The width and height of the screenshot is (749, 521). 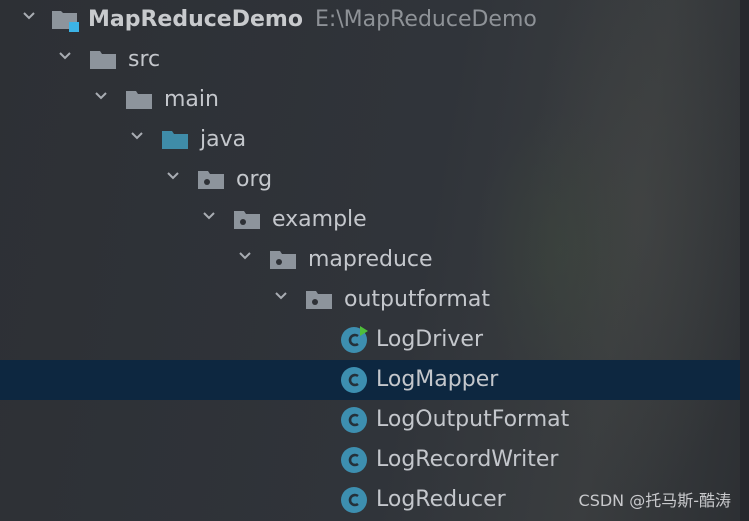 I want to click on tree-row-project-root: MapReduceDemo E:\MapReduceDemo, so click(x=370, y=20).